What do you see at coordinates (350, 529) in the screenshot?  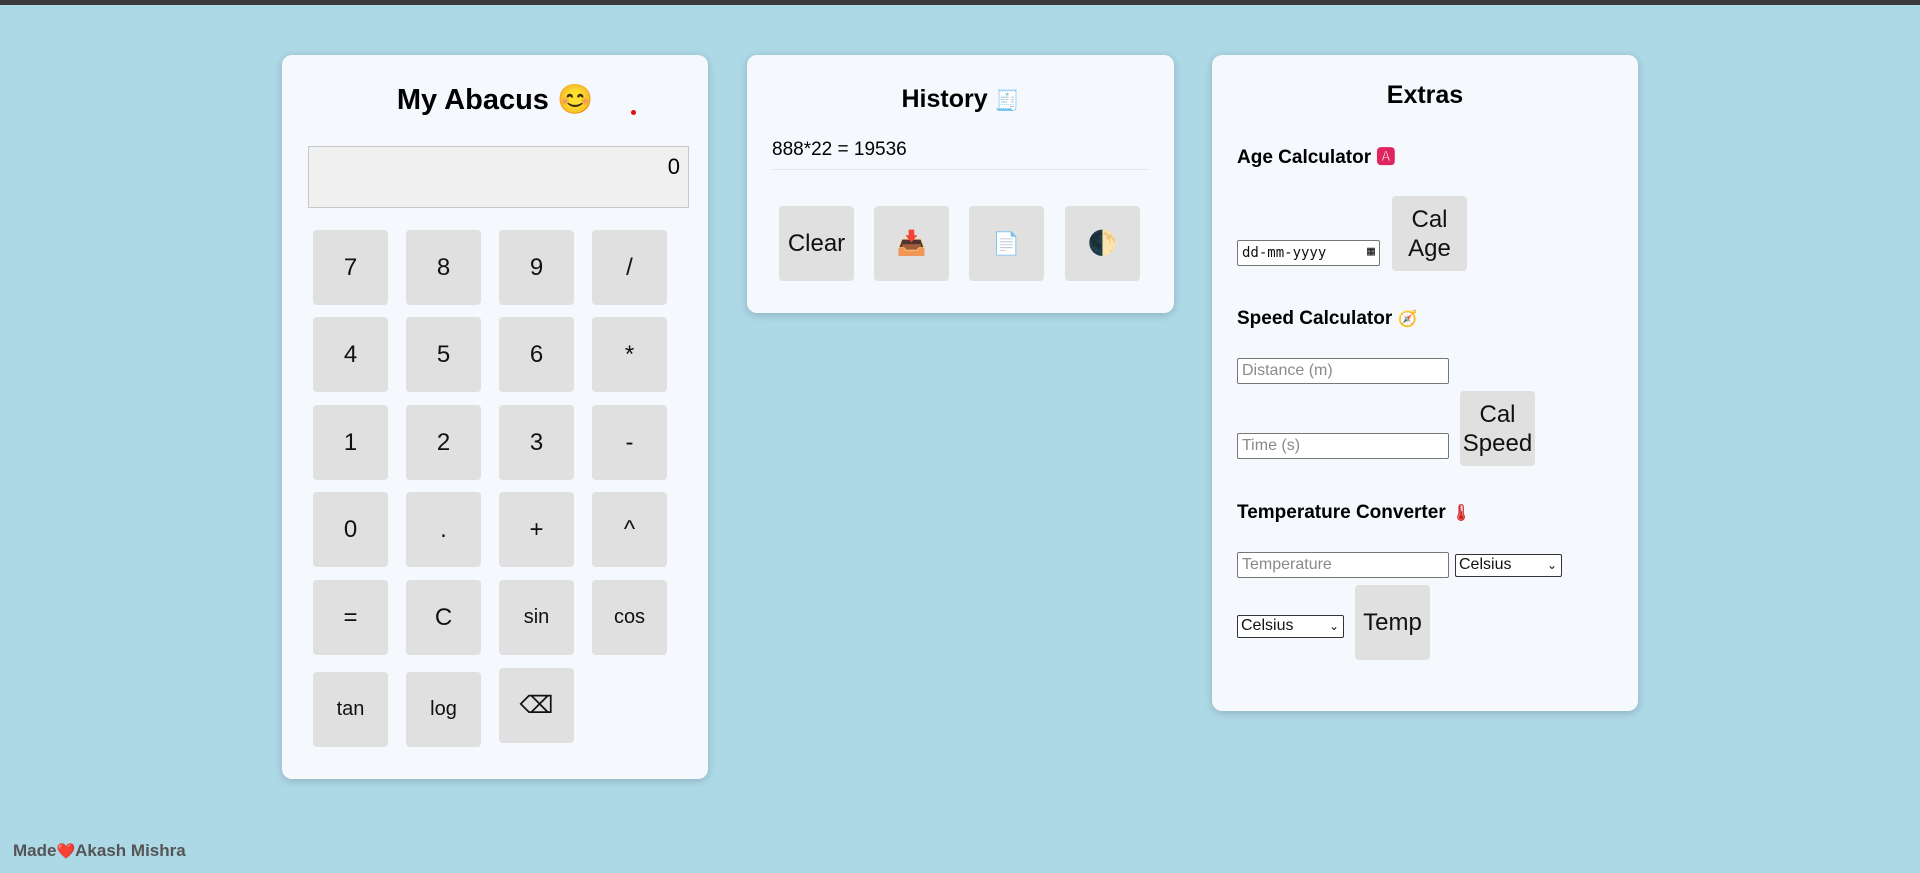 I see `key-0: 0` at bounding box center [350, 529].